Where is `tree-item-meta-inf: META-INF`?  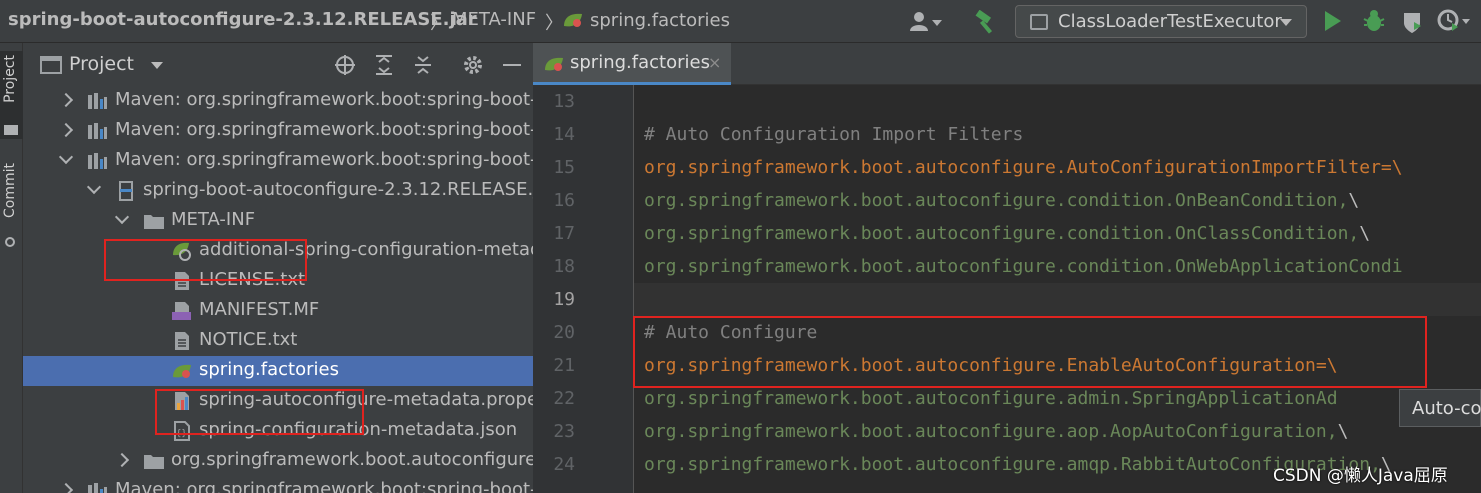 tree-item-meta-inf: META-INF is located at coordinates (278, 221).